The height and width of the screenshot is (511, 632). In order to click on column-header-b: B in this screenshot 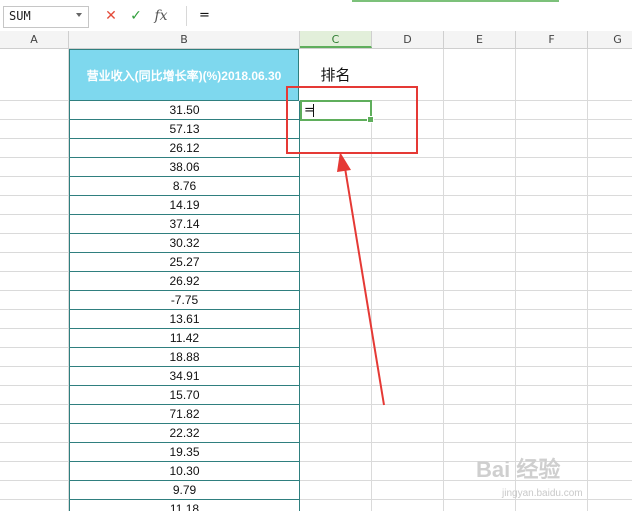, I will do `click(184, 39)`.